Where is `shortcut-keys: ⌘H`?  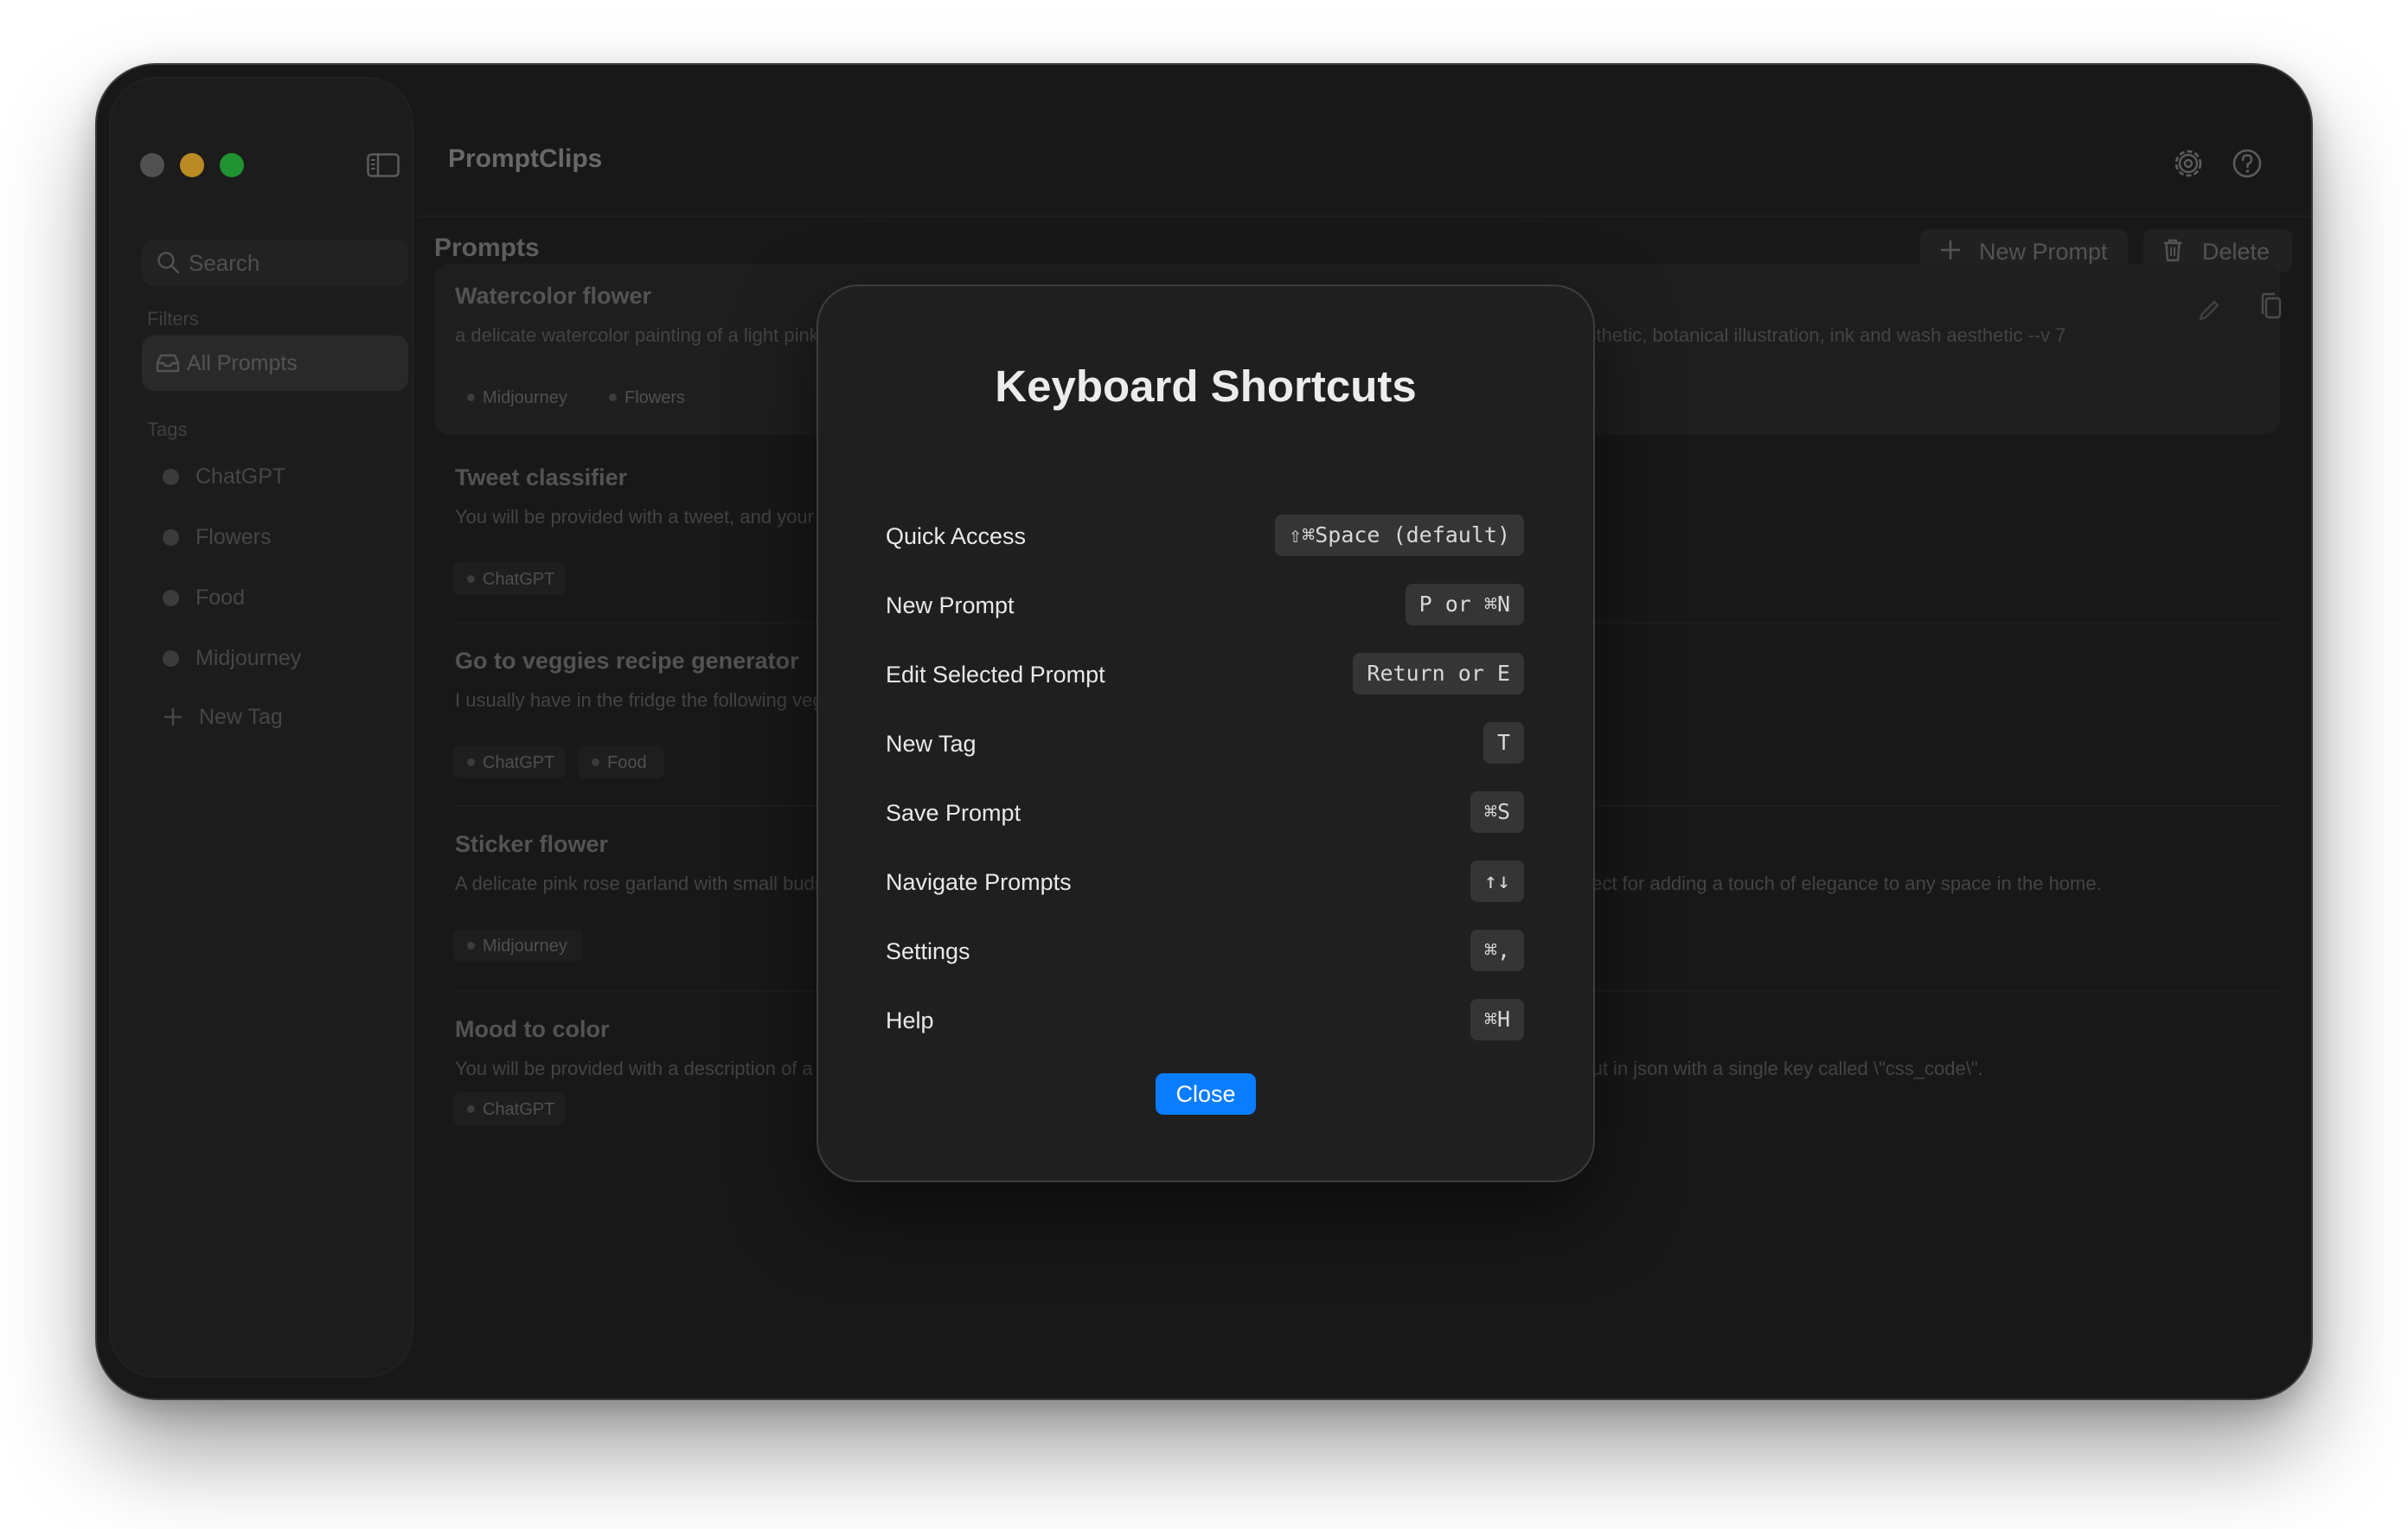
shortcut-keys: ⌘H is located at coordinates (1497, 1020).